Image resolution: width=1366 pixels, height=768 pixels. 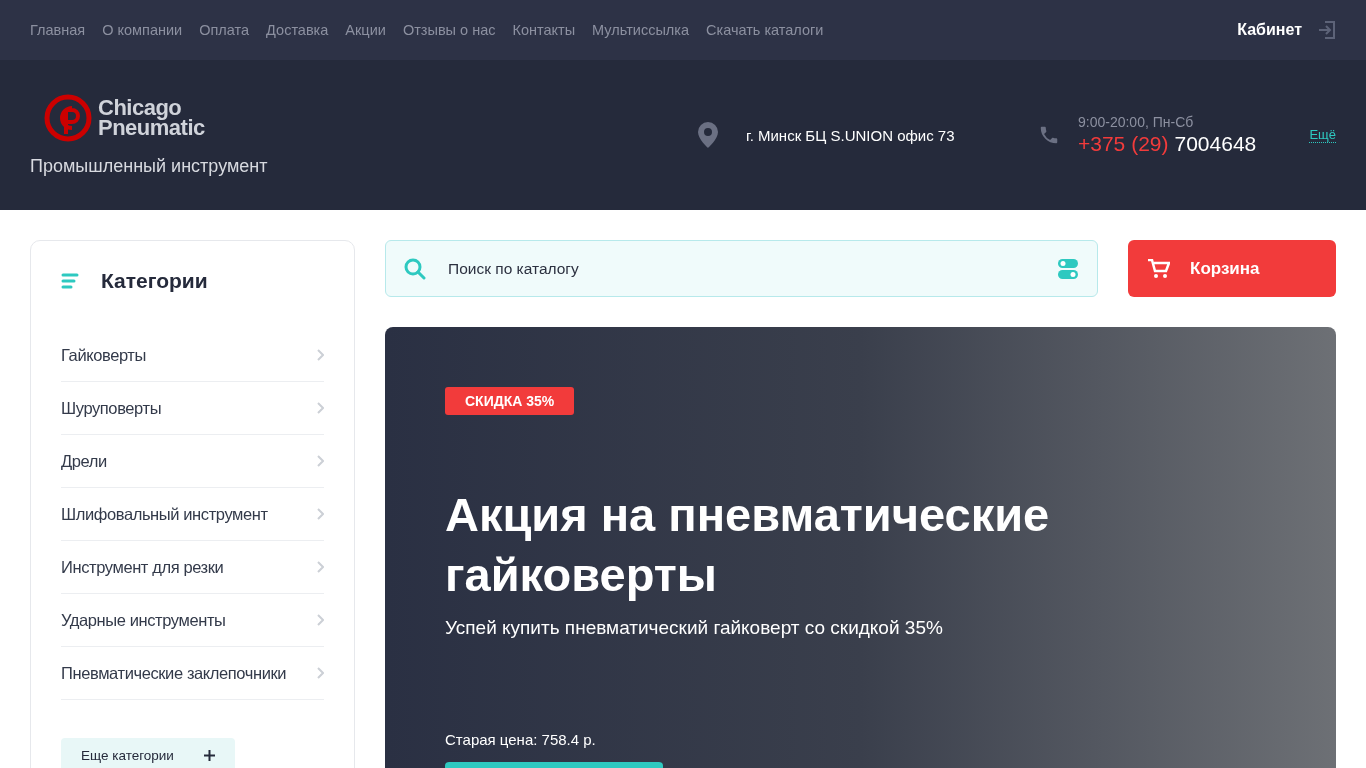 I want to click on category-item: Пневматические заклепочники, so click(x=192, y=673).